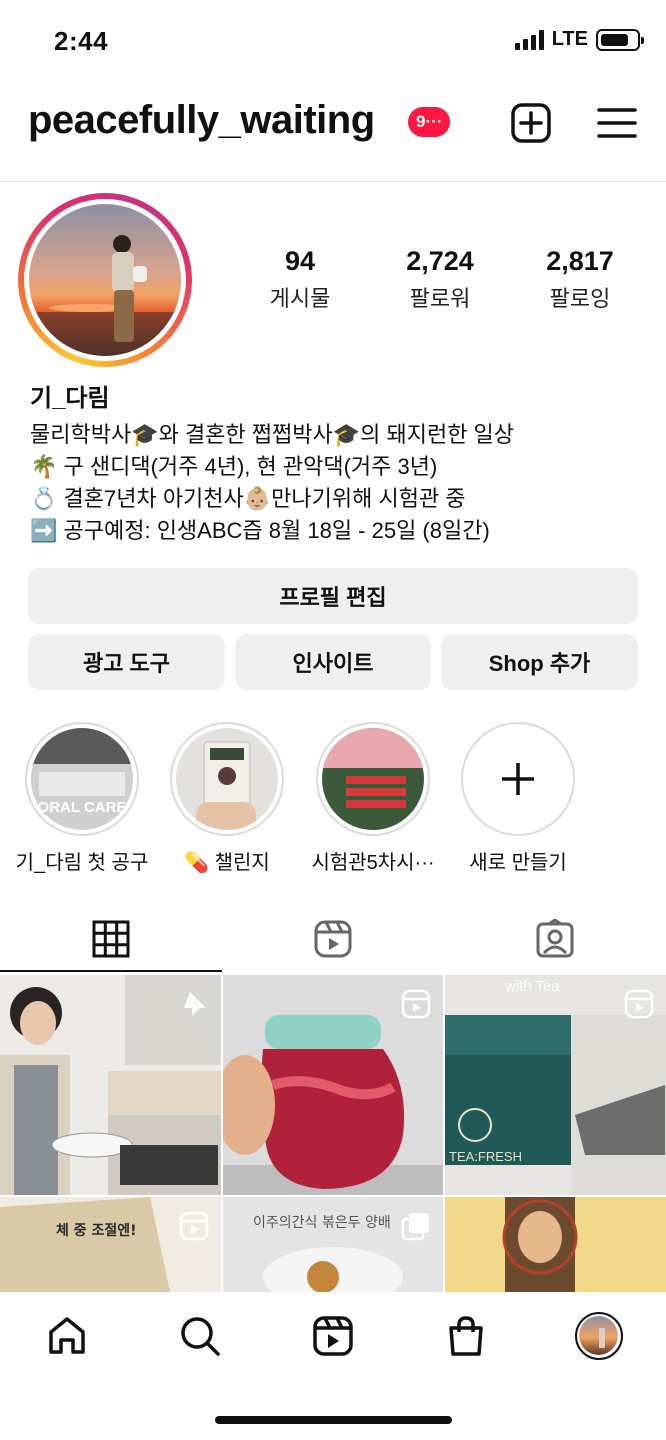 The image size is (666, 1440). I want to click on battery-icon, so click(620, 39).